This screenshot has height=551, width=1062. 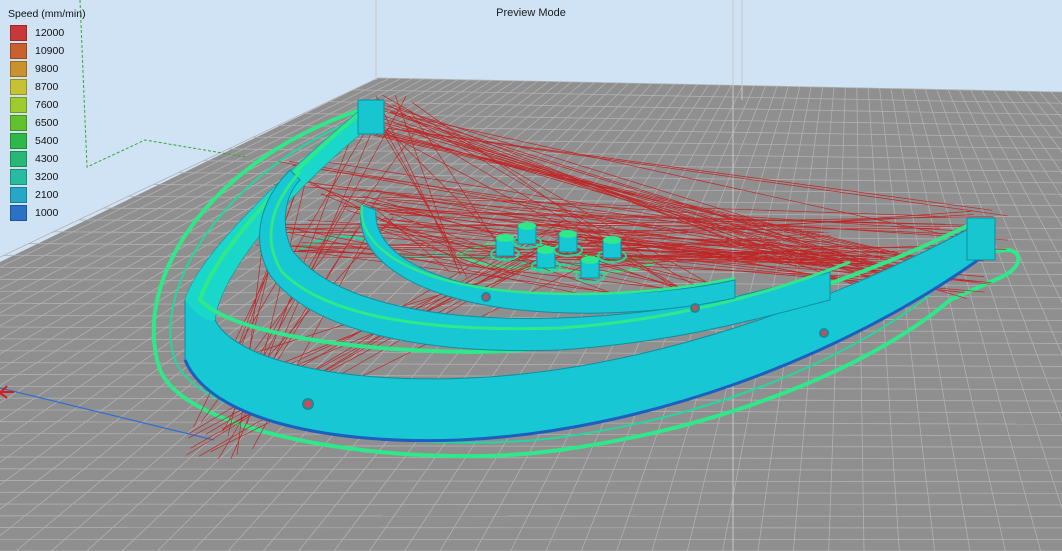 I want to click on speed-legend-title: Speed (mm/min), so click(x=47, y=14).